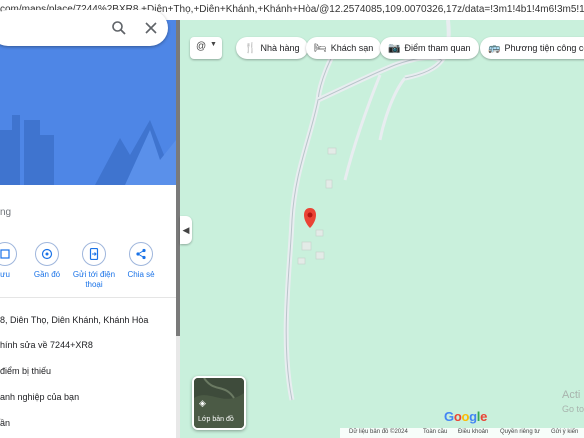 The image size is (584, 438). What do you see at coordinates (25, 371) in the screenshot?
I see `add-missing-place-row: điểm bị thiếu` at bounding box center [25, 371].